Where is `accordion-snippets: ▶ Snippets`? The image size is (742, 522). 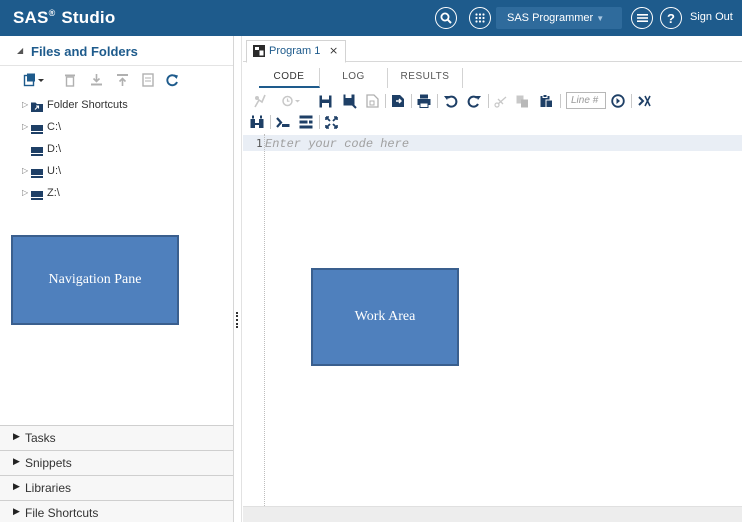
accordion-snippets: ▶ Snippets is located at coordinates (116, 462).